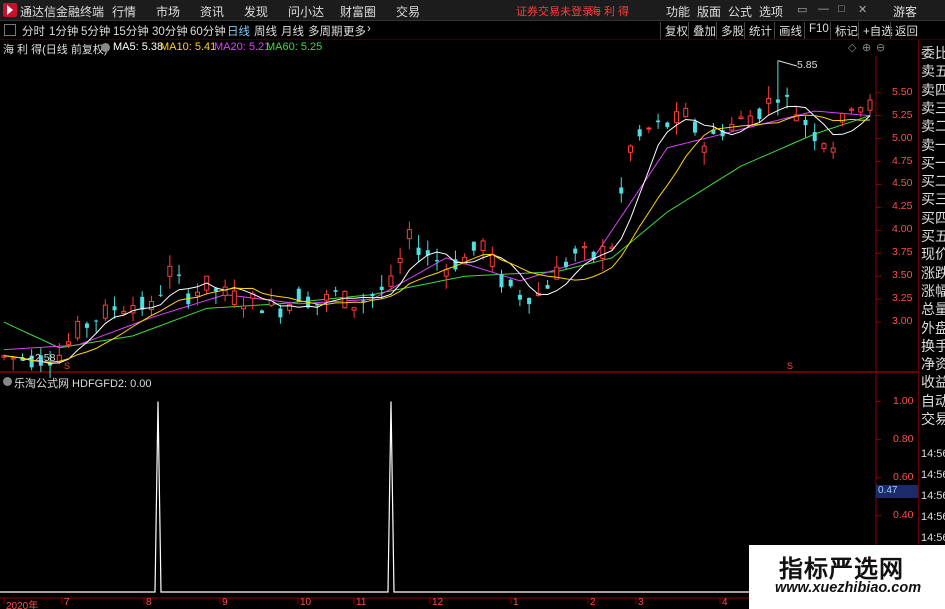 This screenshot has width=945, height=609. I want to click on y-tick-label: 3.75, so click(902, 252).